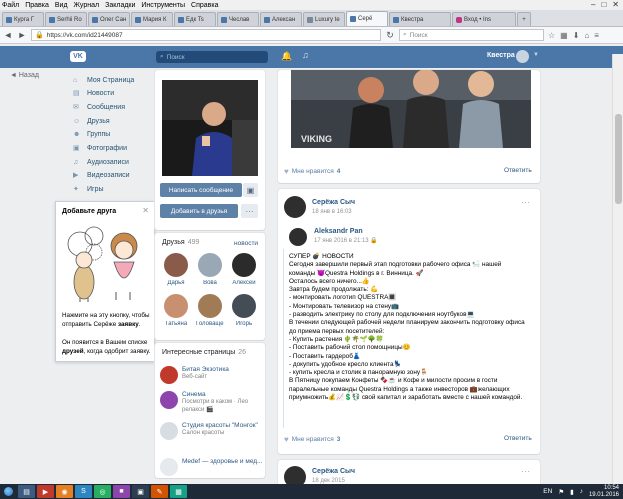  What do you see at coordinates (471, 35) in the screenshot?
I see `browser-search-input: ⌕ Поиск` at bounding box center [471, 35].